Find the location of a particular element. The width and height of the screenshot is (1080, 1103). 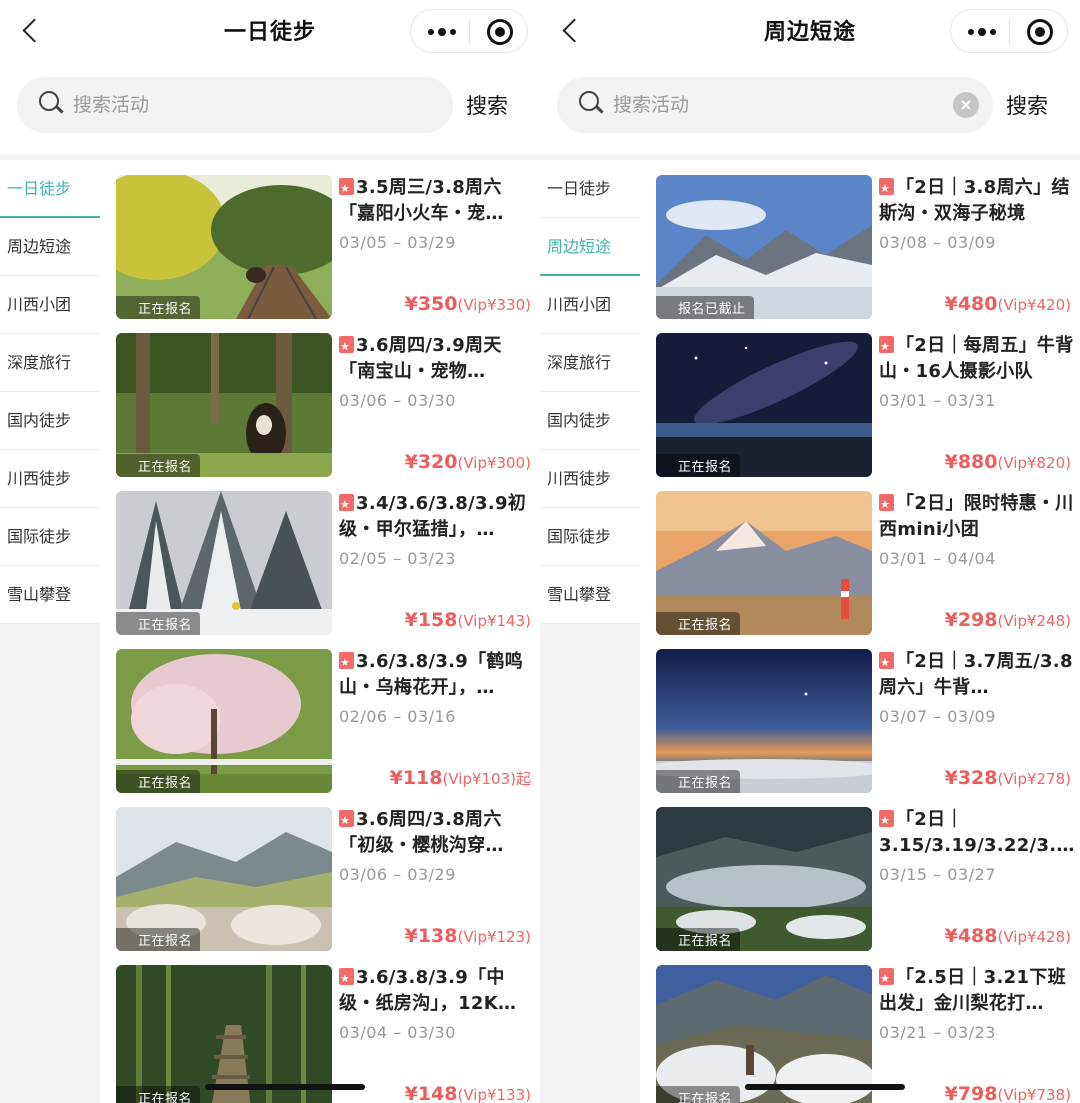

search-box is located at coordinates (235, 105).